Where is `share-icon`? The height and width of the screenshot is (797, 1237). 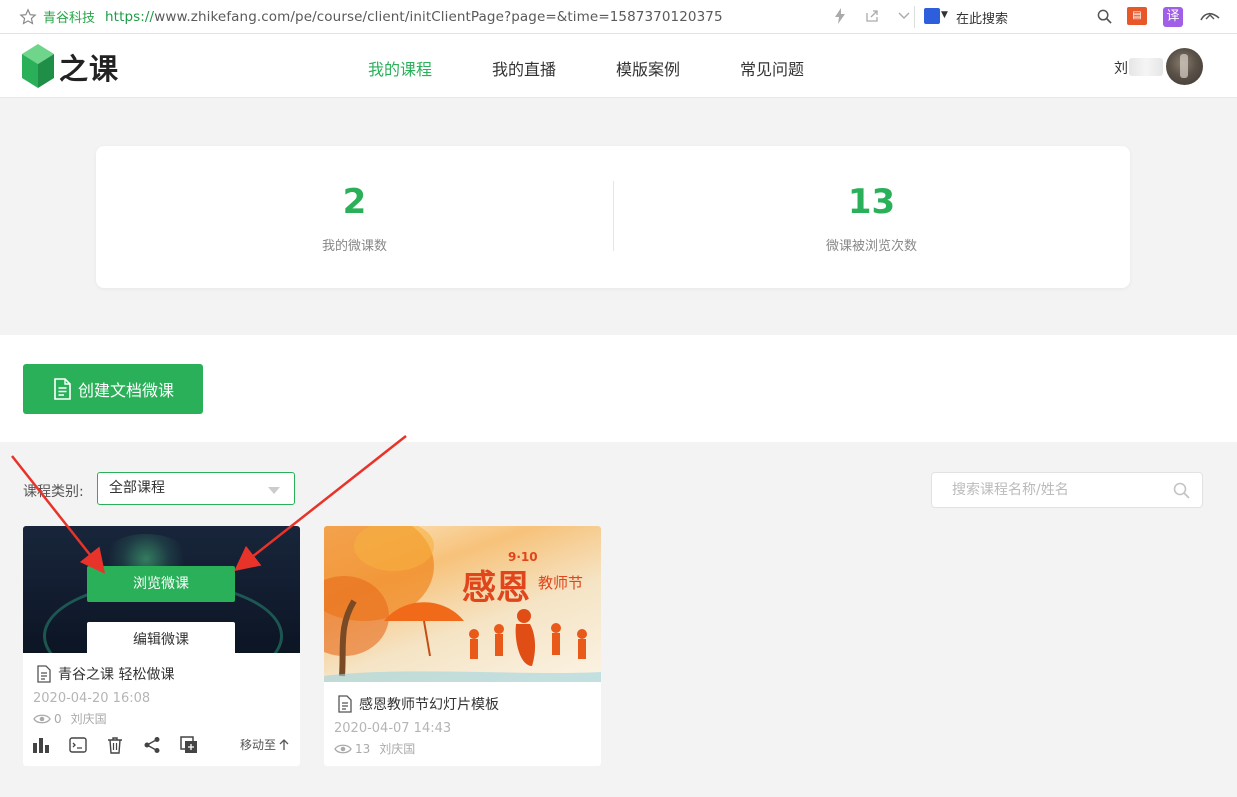 share-icon is located at coordinates (152, 745).